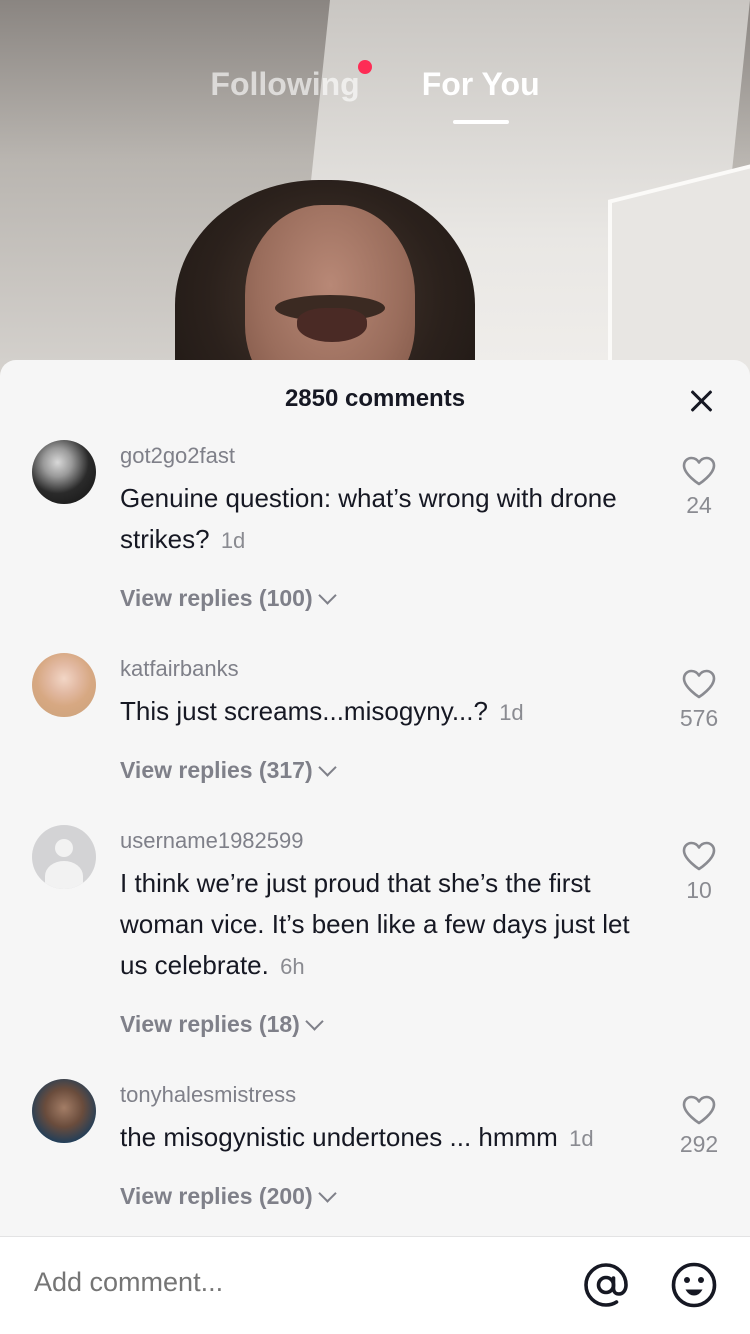 The image size is (750, 1334). What do you see at coordinates (699, 890) in the screenshot?
I see `like-count: 10` at bounding box center [699, 890].